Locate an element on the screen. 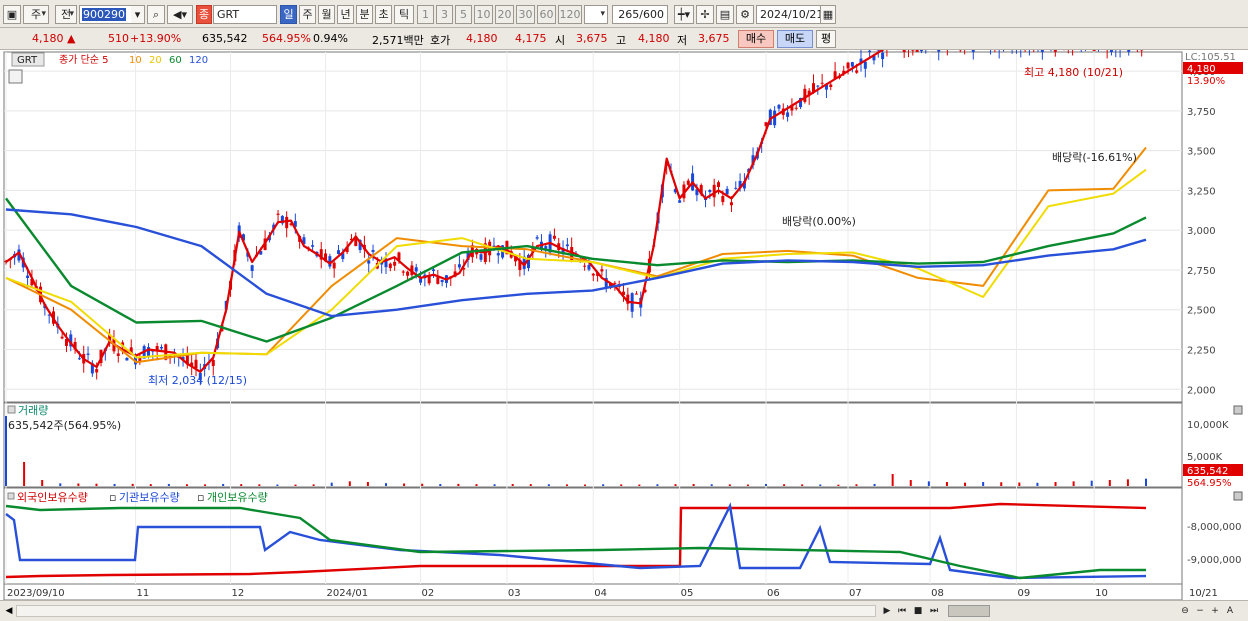 The width and height of the screenshot is (1248, 621). save-icon: ▤ is located at coordinates (725, 14).